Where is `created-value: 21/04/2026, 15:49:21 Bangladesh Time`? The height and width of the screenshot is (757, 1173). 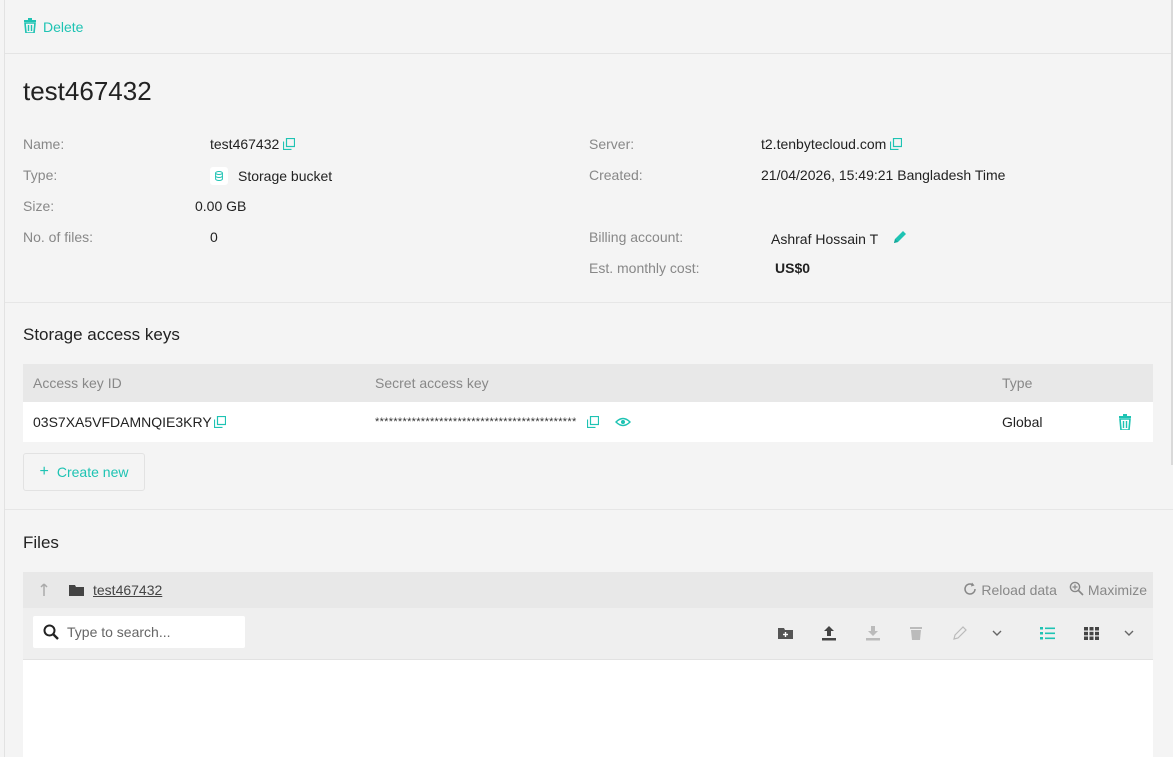
created-value: 21/04/2026, 15:49:21 Bangladesh Time is located at coordinates (883, 175).